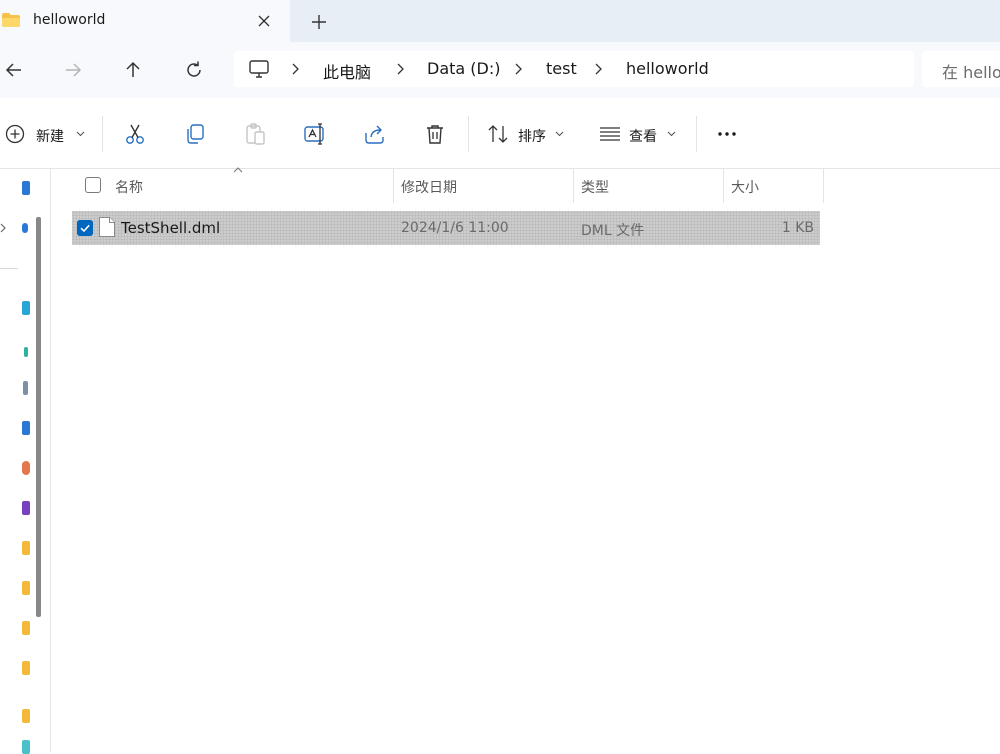  I want to click on copy-icon, so click(195, 134).